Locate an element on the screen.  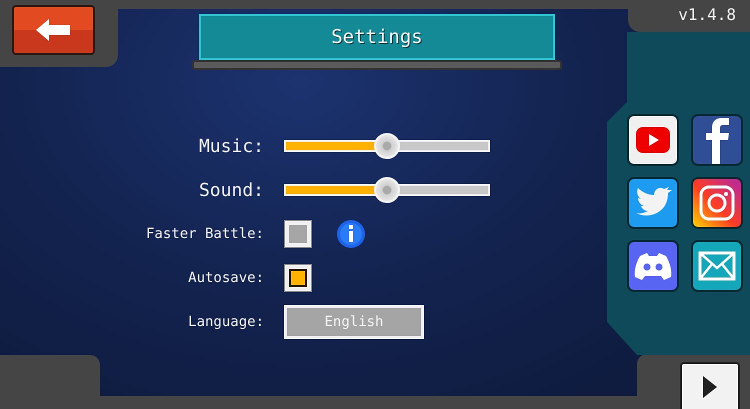
info-icon is located at coordinates (351, 234).